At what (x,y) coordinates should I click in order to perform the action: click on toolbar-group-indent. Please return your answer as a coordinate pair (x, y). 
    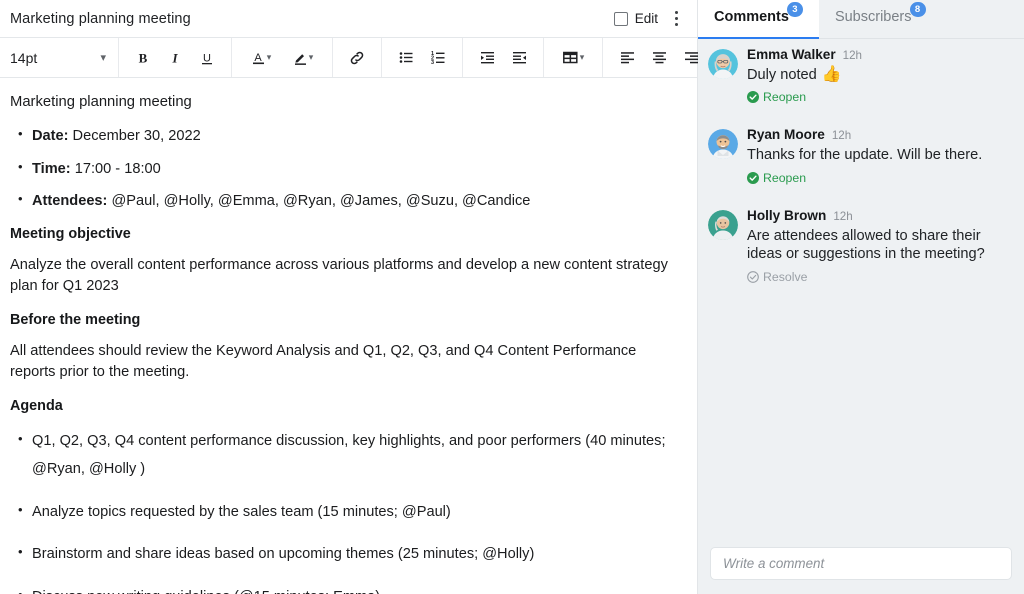
    Looking at the image, I should click on (503, 57).